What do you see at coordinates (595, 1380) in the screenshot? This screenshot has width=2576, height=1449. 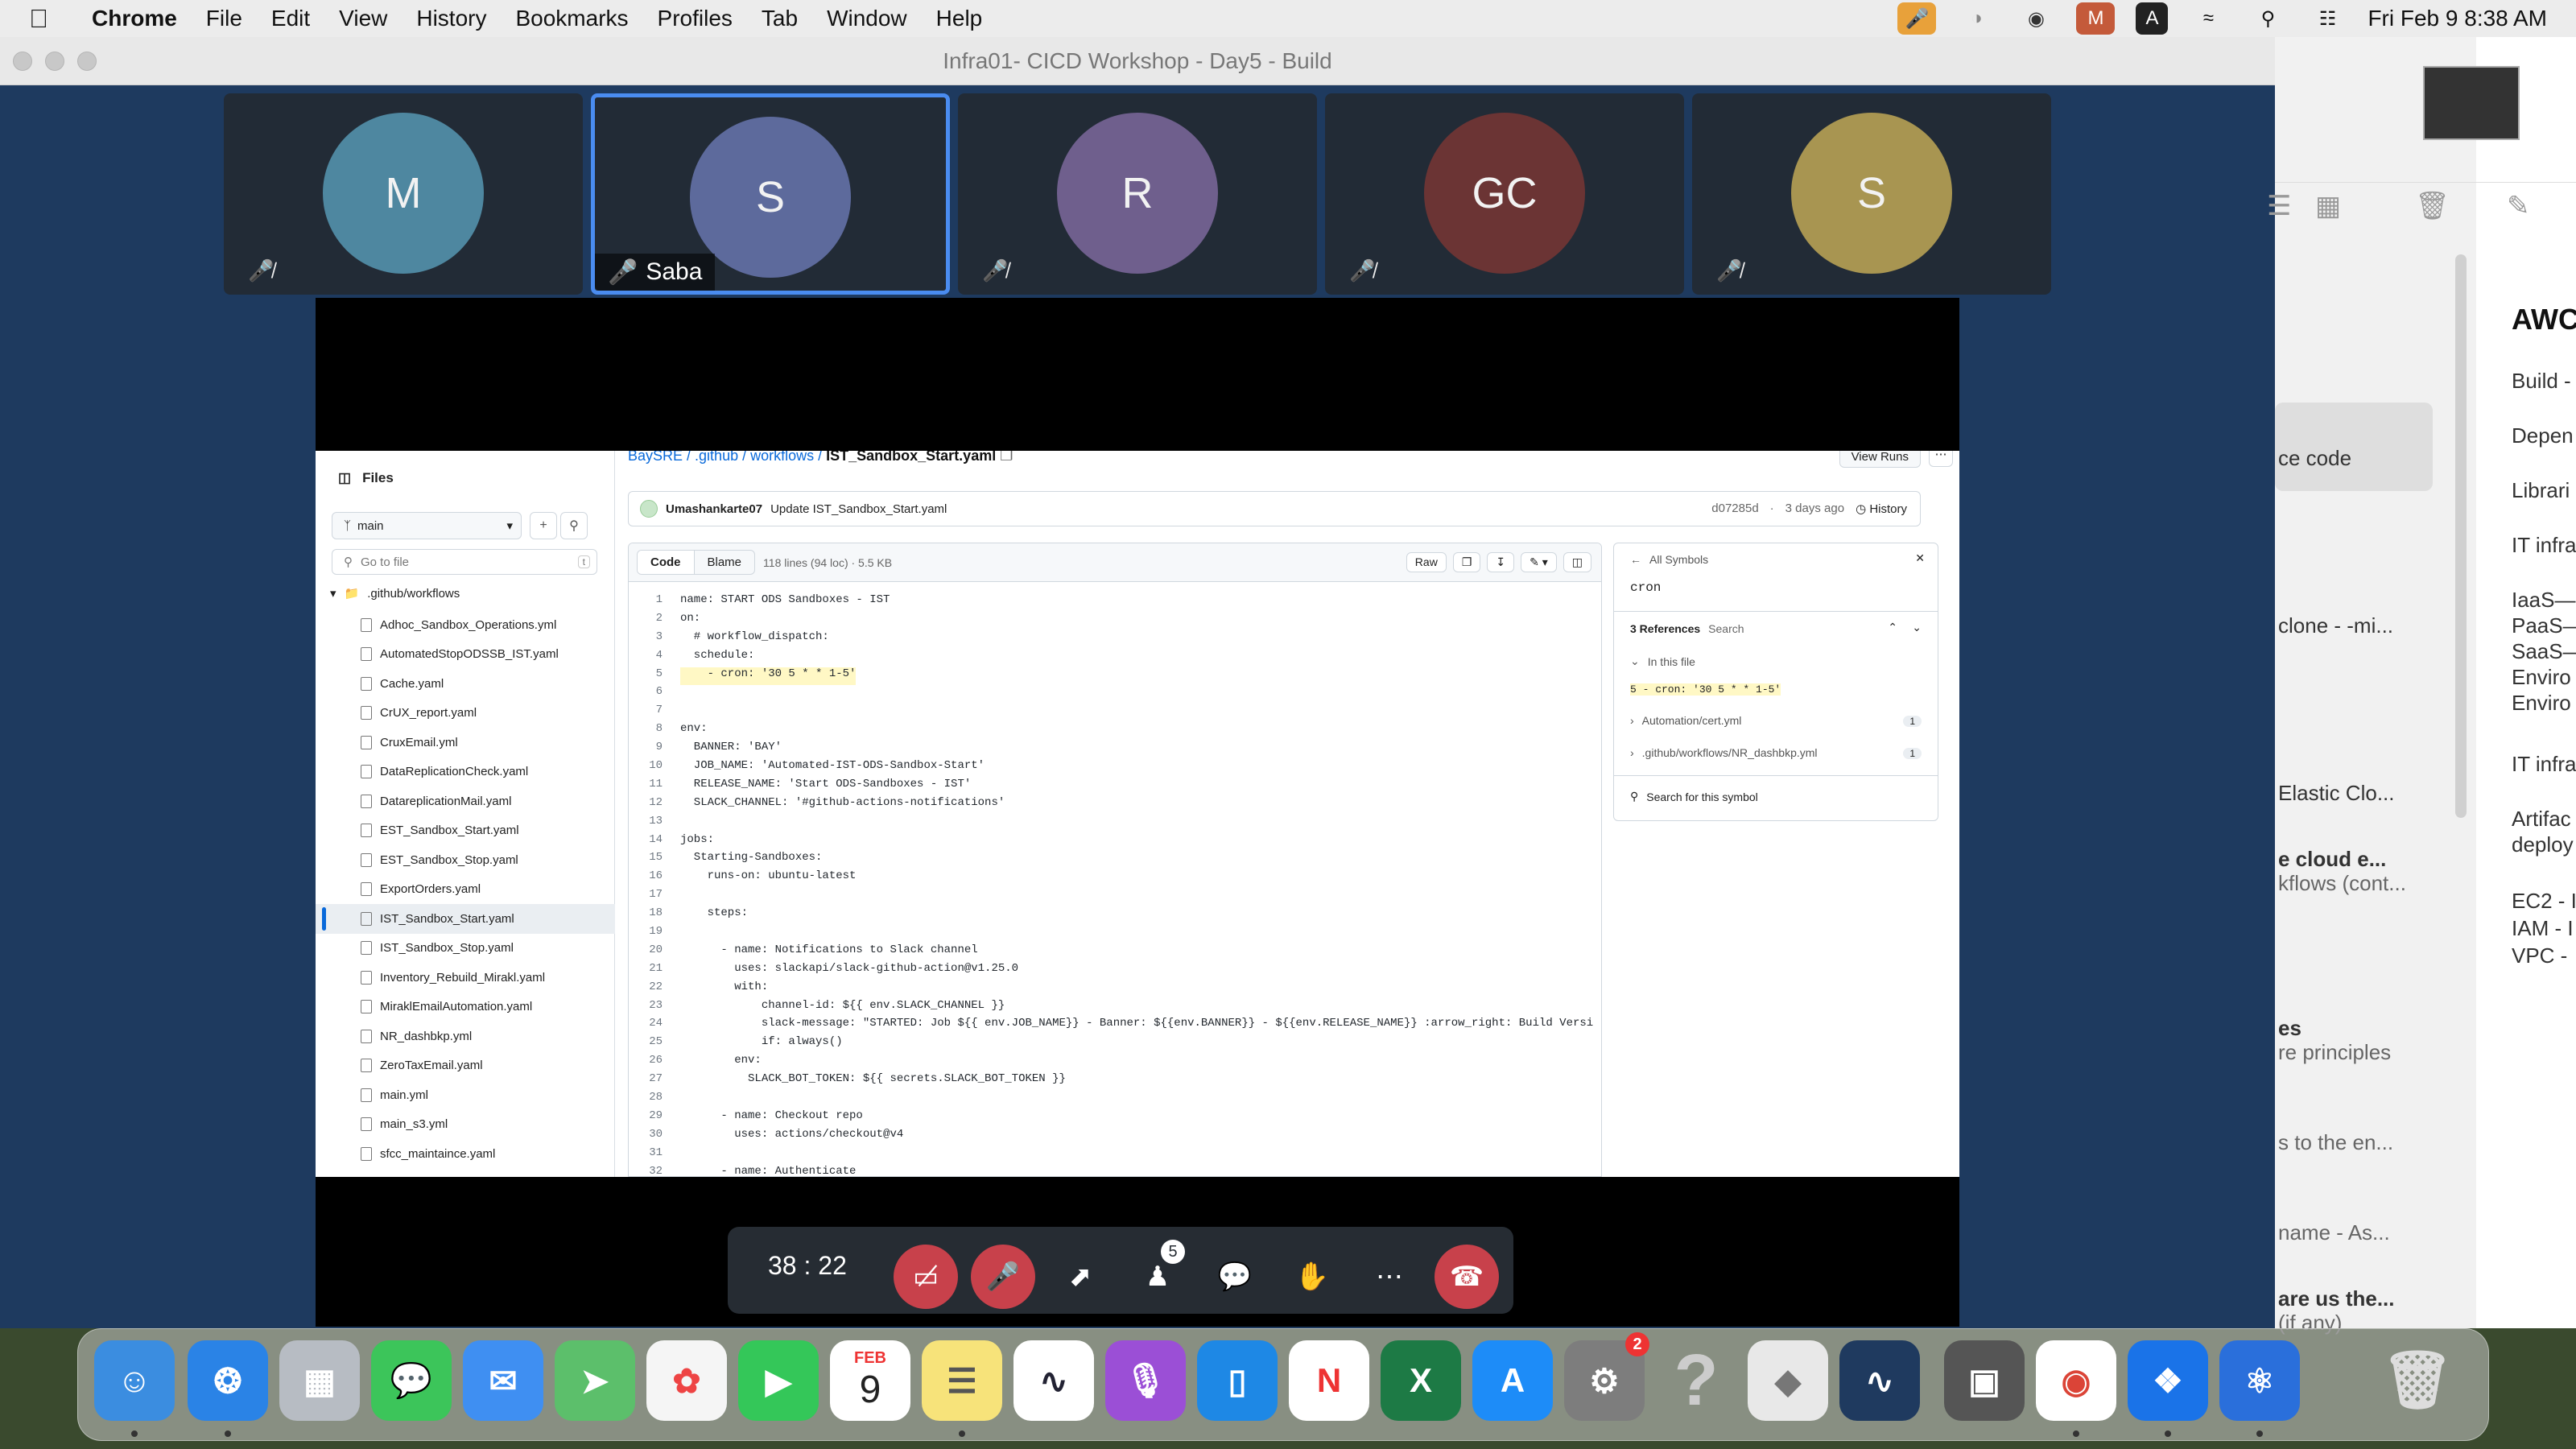 I see `maps-icon: ➤` at bounding box center [595, 1380].